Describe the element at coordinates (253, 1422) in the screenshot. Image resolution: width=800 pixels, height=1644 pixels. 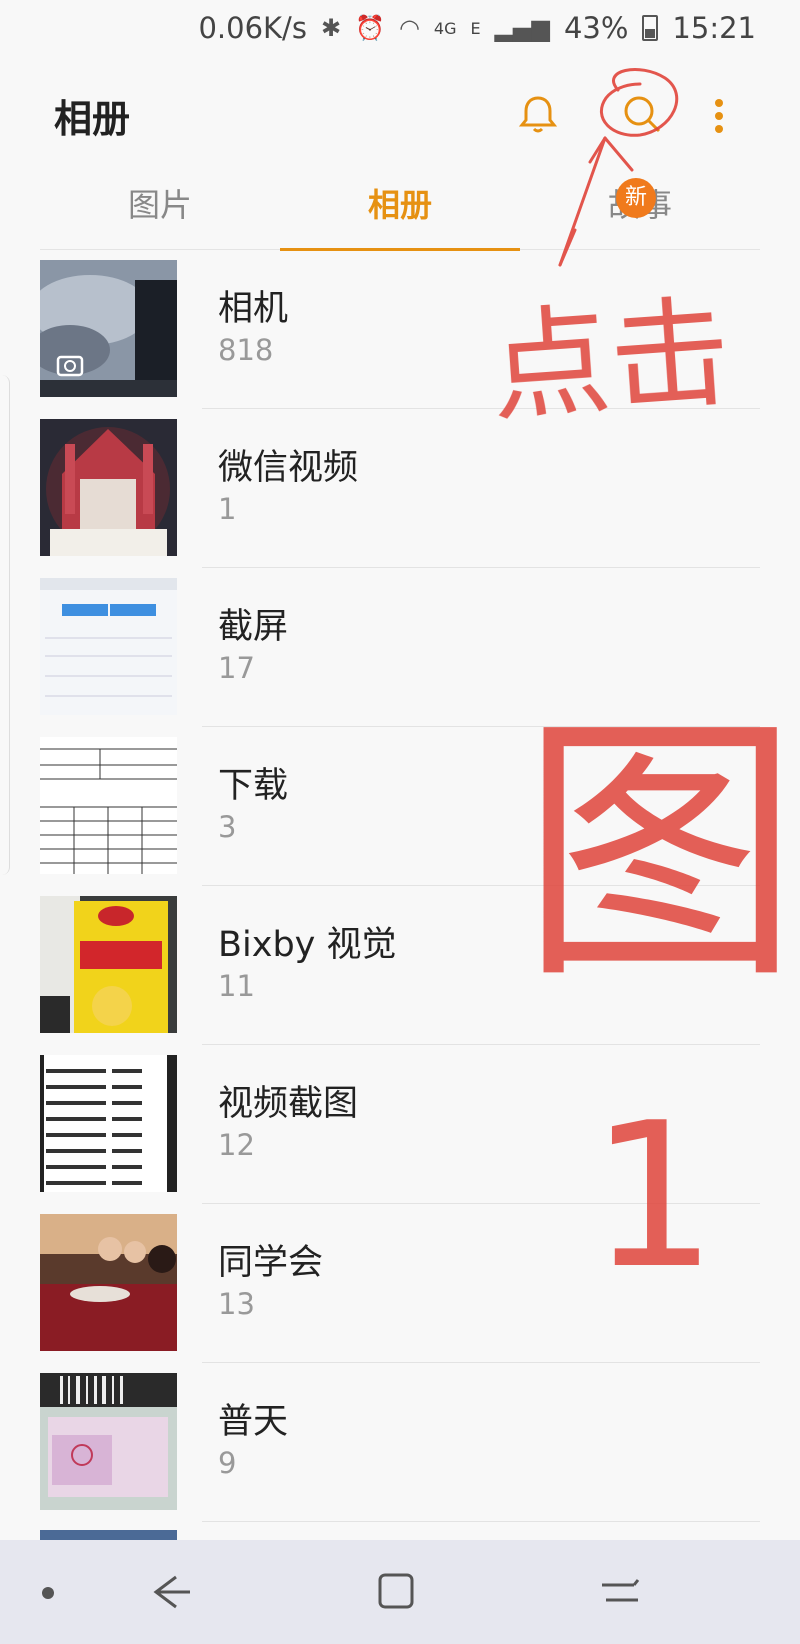
I see `album-name: 普天` at that location.